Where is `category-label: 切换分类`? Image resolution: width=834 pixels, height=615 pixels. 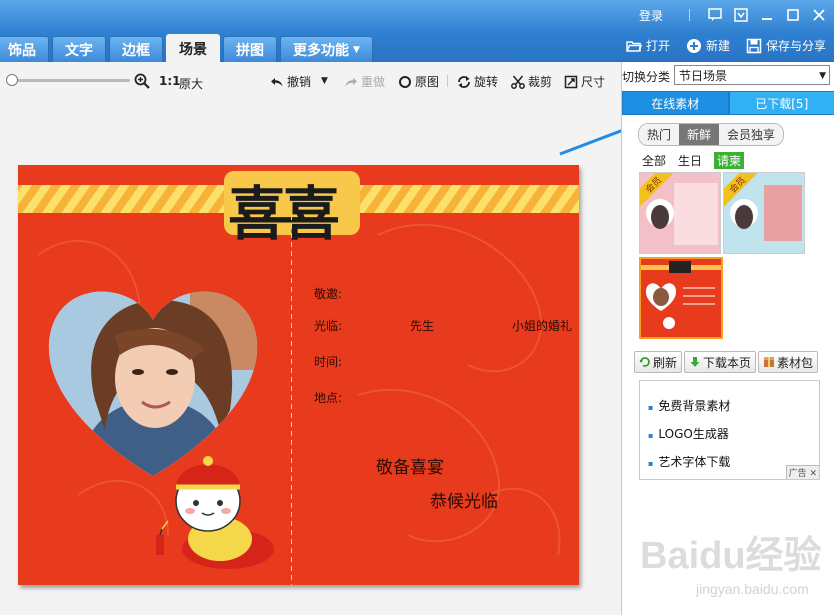 category-label: 切换分类 is located at coordinates (646, 77).